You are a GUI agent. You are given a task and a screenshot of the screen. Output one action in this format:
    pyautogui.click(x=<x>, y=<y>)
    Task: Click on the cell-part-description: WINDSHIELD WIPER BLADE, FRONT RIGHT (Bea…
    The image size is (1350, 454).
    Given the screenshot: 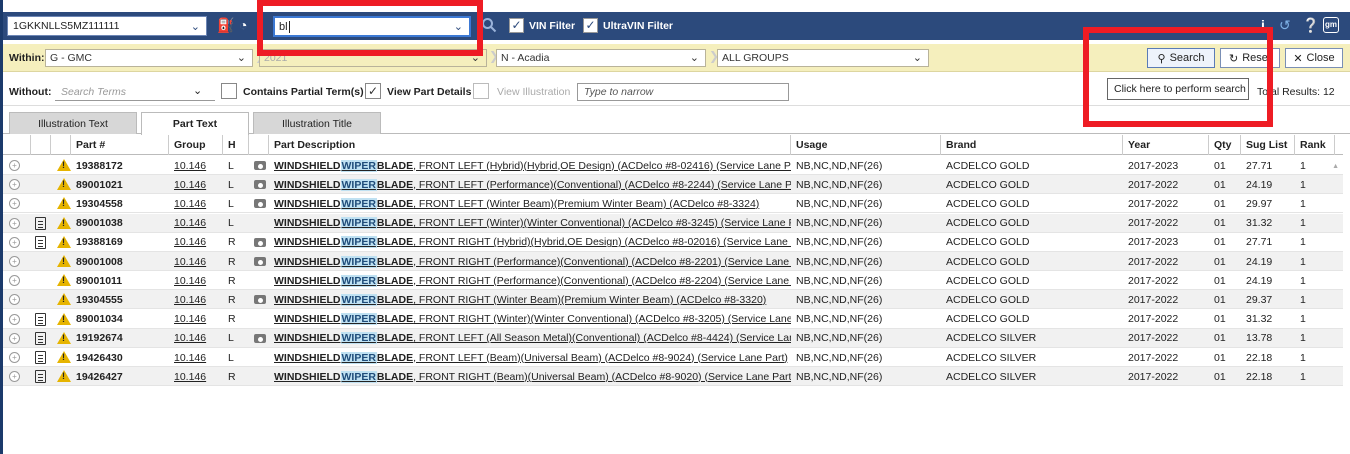 What is the action you would take?
    pyautogui.click(x=530, y=376)
    